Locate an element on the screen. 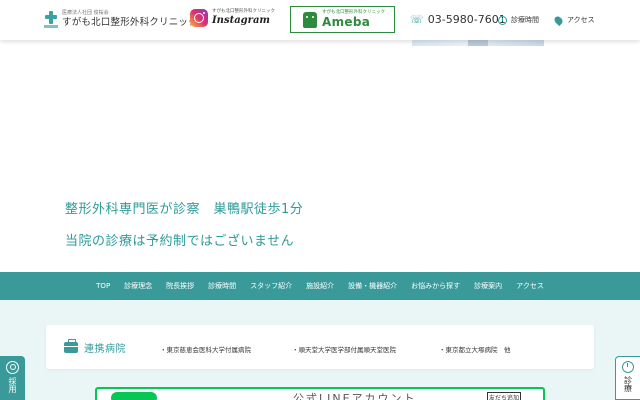  briefcase-icon is located at coordinates (71, 345).